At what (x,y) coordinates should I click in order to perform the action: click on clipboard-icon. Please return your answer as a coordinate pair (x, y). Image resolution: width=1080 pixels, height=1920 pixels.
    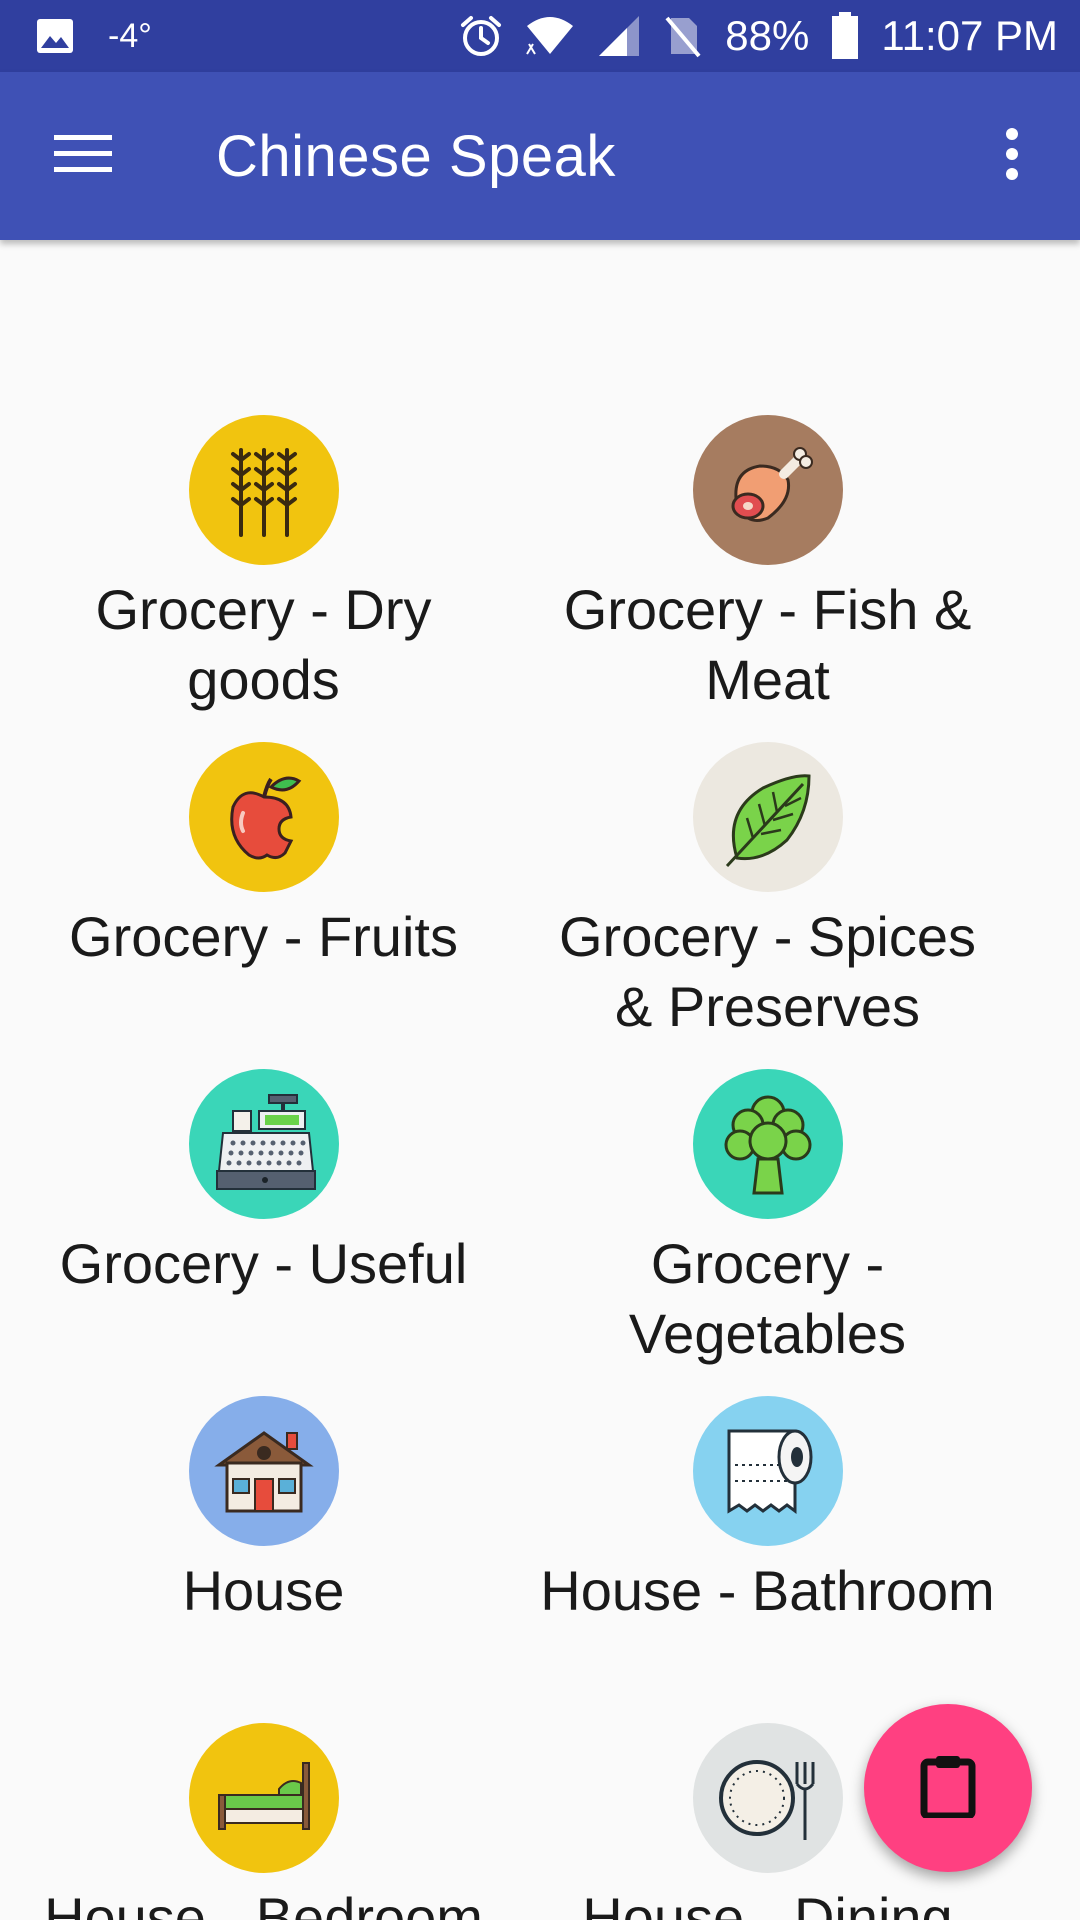
    Looking at the image, I should click on (948, 1788).